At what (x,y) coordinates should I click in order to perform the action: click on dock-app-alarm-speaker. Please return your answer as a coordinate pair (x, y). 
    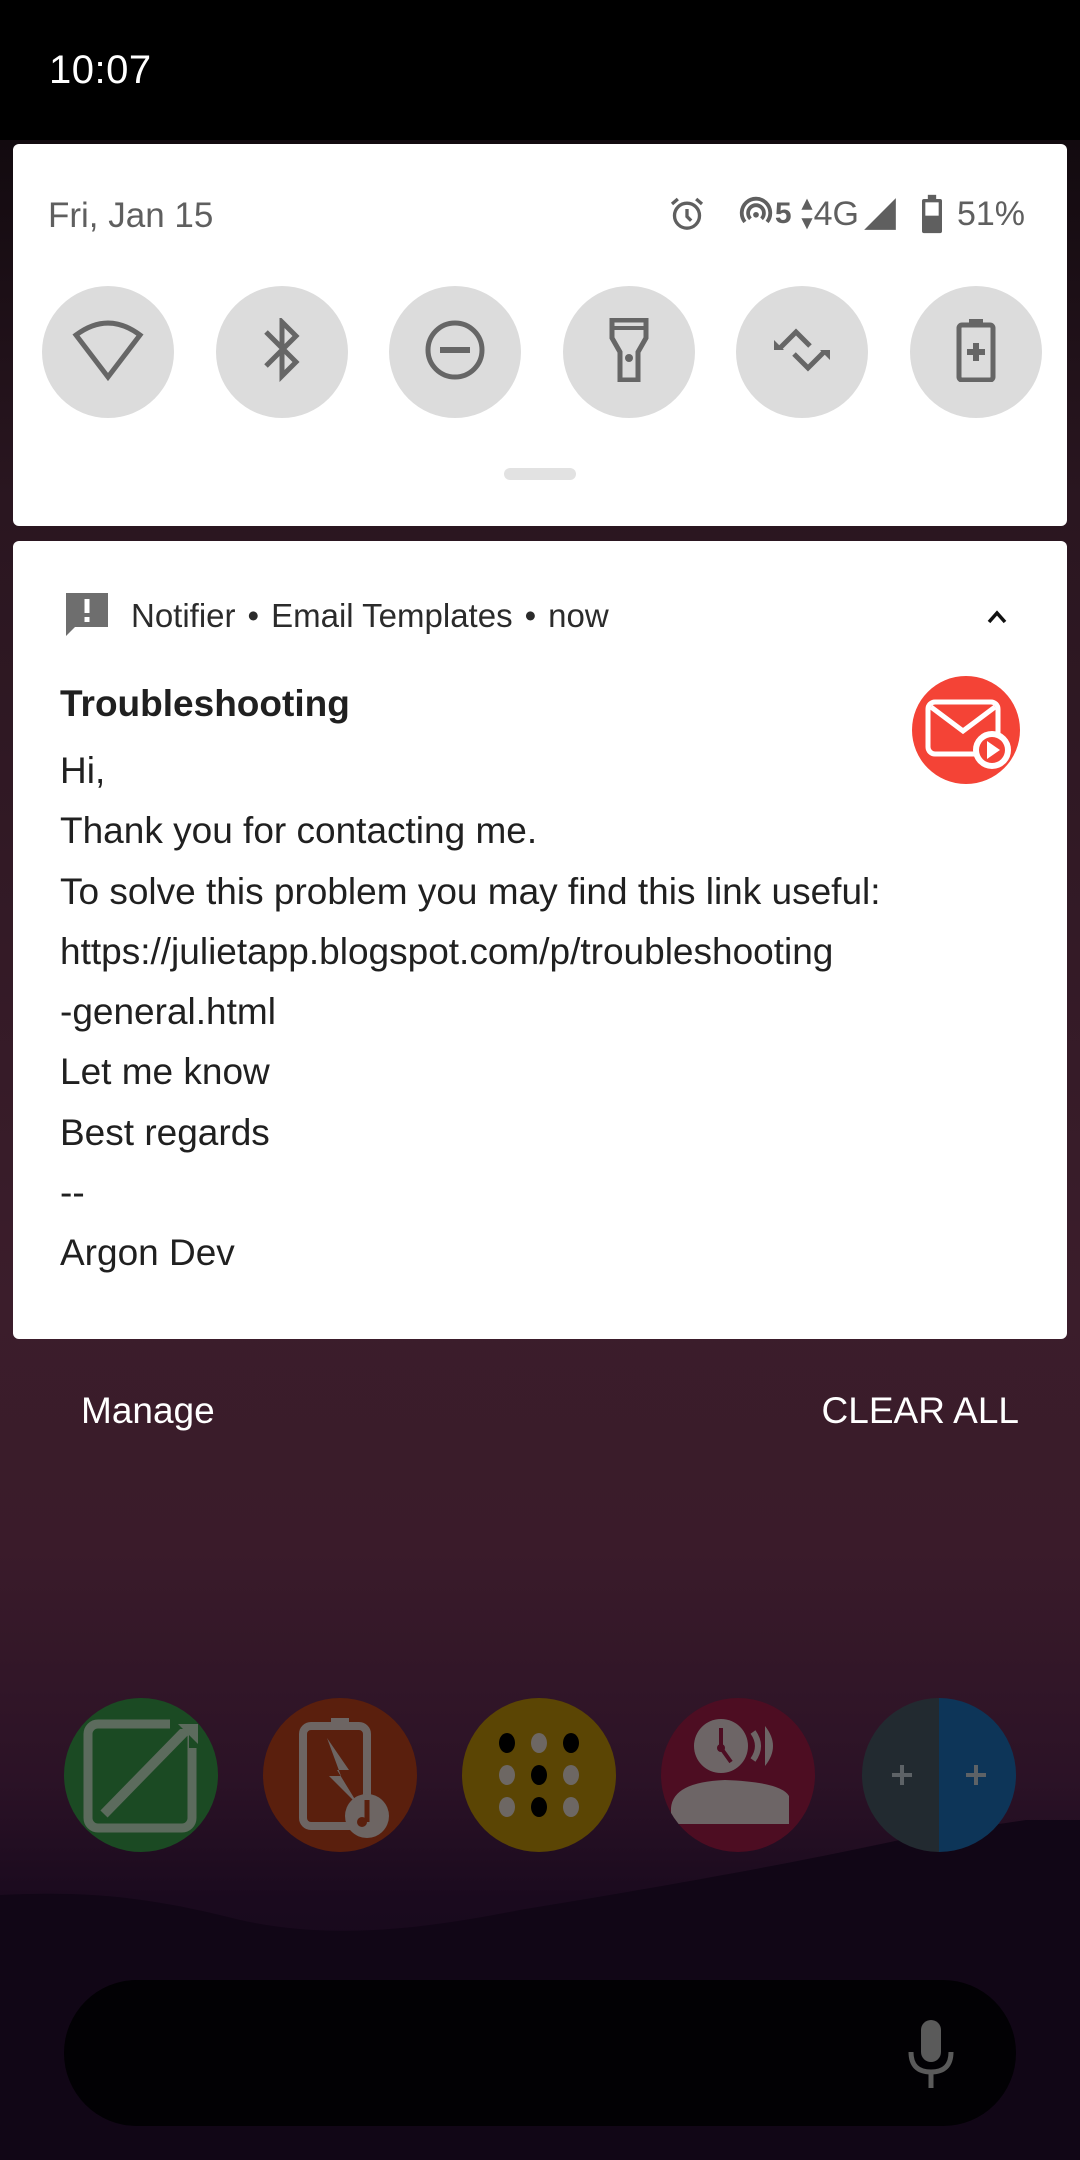
    Looking at the image, I should click on (738, 1775).